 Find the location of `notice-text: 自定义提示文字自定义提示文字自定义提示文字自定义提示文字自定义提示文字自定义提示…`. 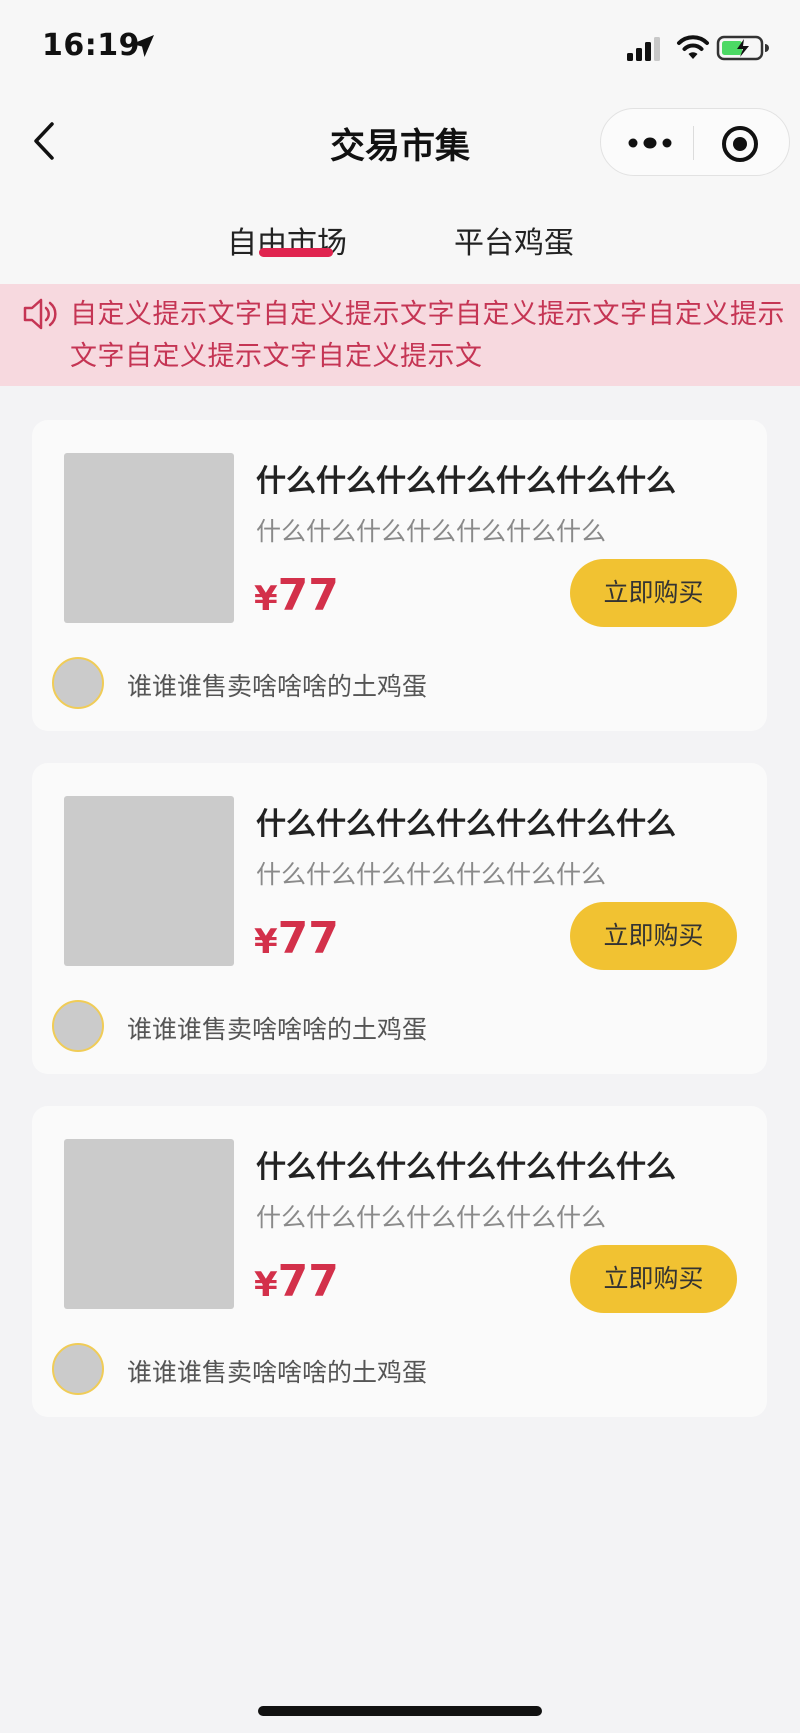

notice-text: 自定义提示文字自定义提示文字自定义提示文字自定义提示文字自定义提示文字自定义提示… is located at coordinates (427, 335).